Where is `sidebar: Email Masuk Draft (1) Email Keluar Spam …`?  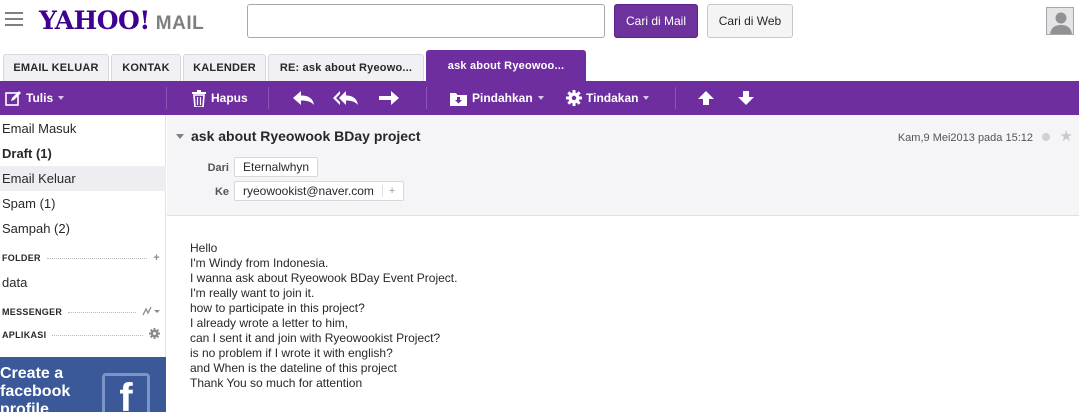
sidebar: Email Masuk Draft (1) Email Keluar Spam … is located at coordinates (83, 263).